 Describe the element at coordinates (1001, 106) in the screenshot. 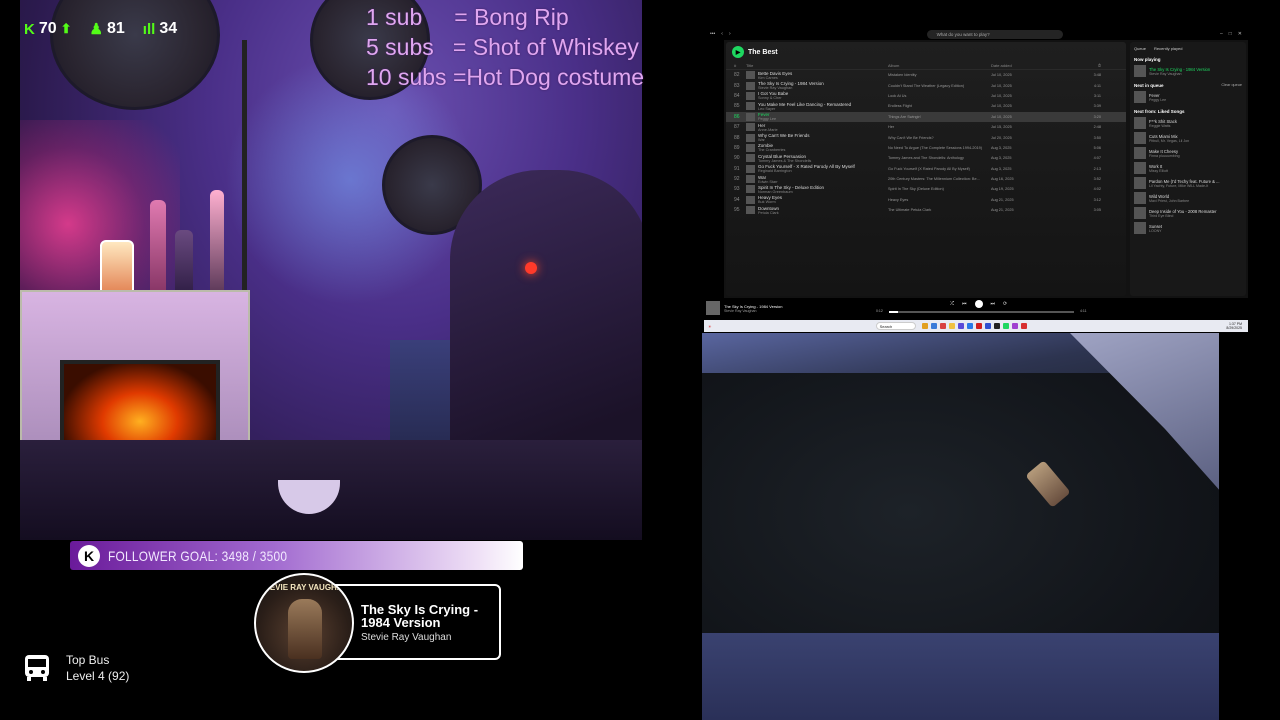

I see `track-date: Jul 10, 2025` at that location.